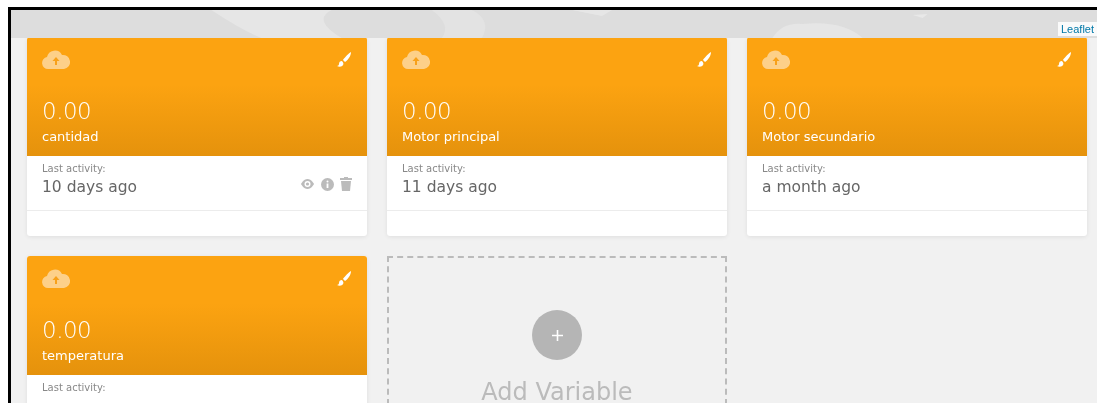  What do you see at coordinates (89, 187) in the screenshot?
I see `last-activity-time: 10 days ago` at bounding box center [89, 187].